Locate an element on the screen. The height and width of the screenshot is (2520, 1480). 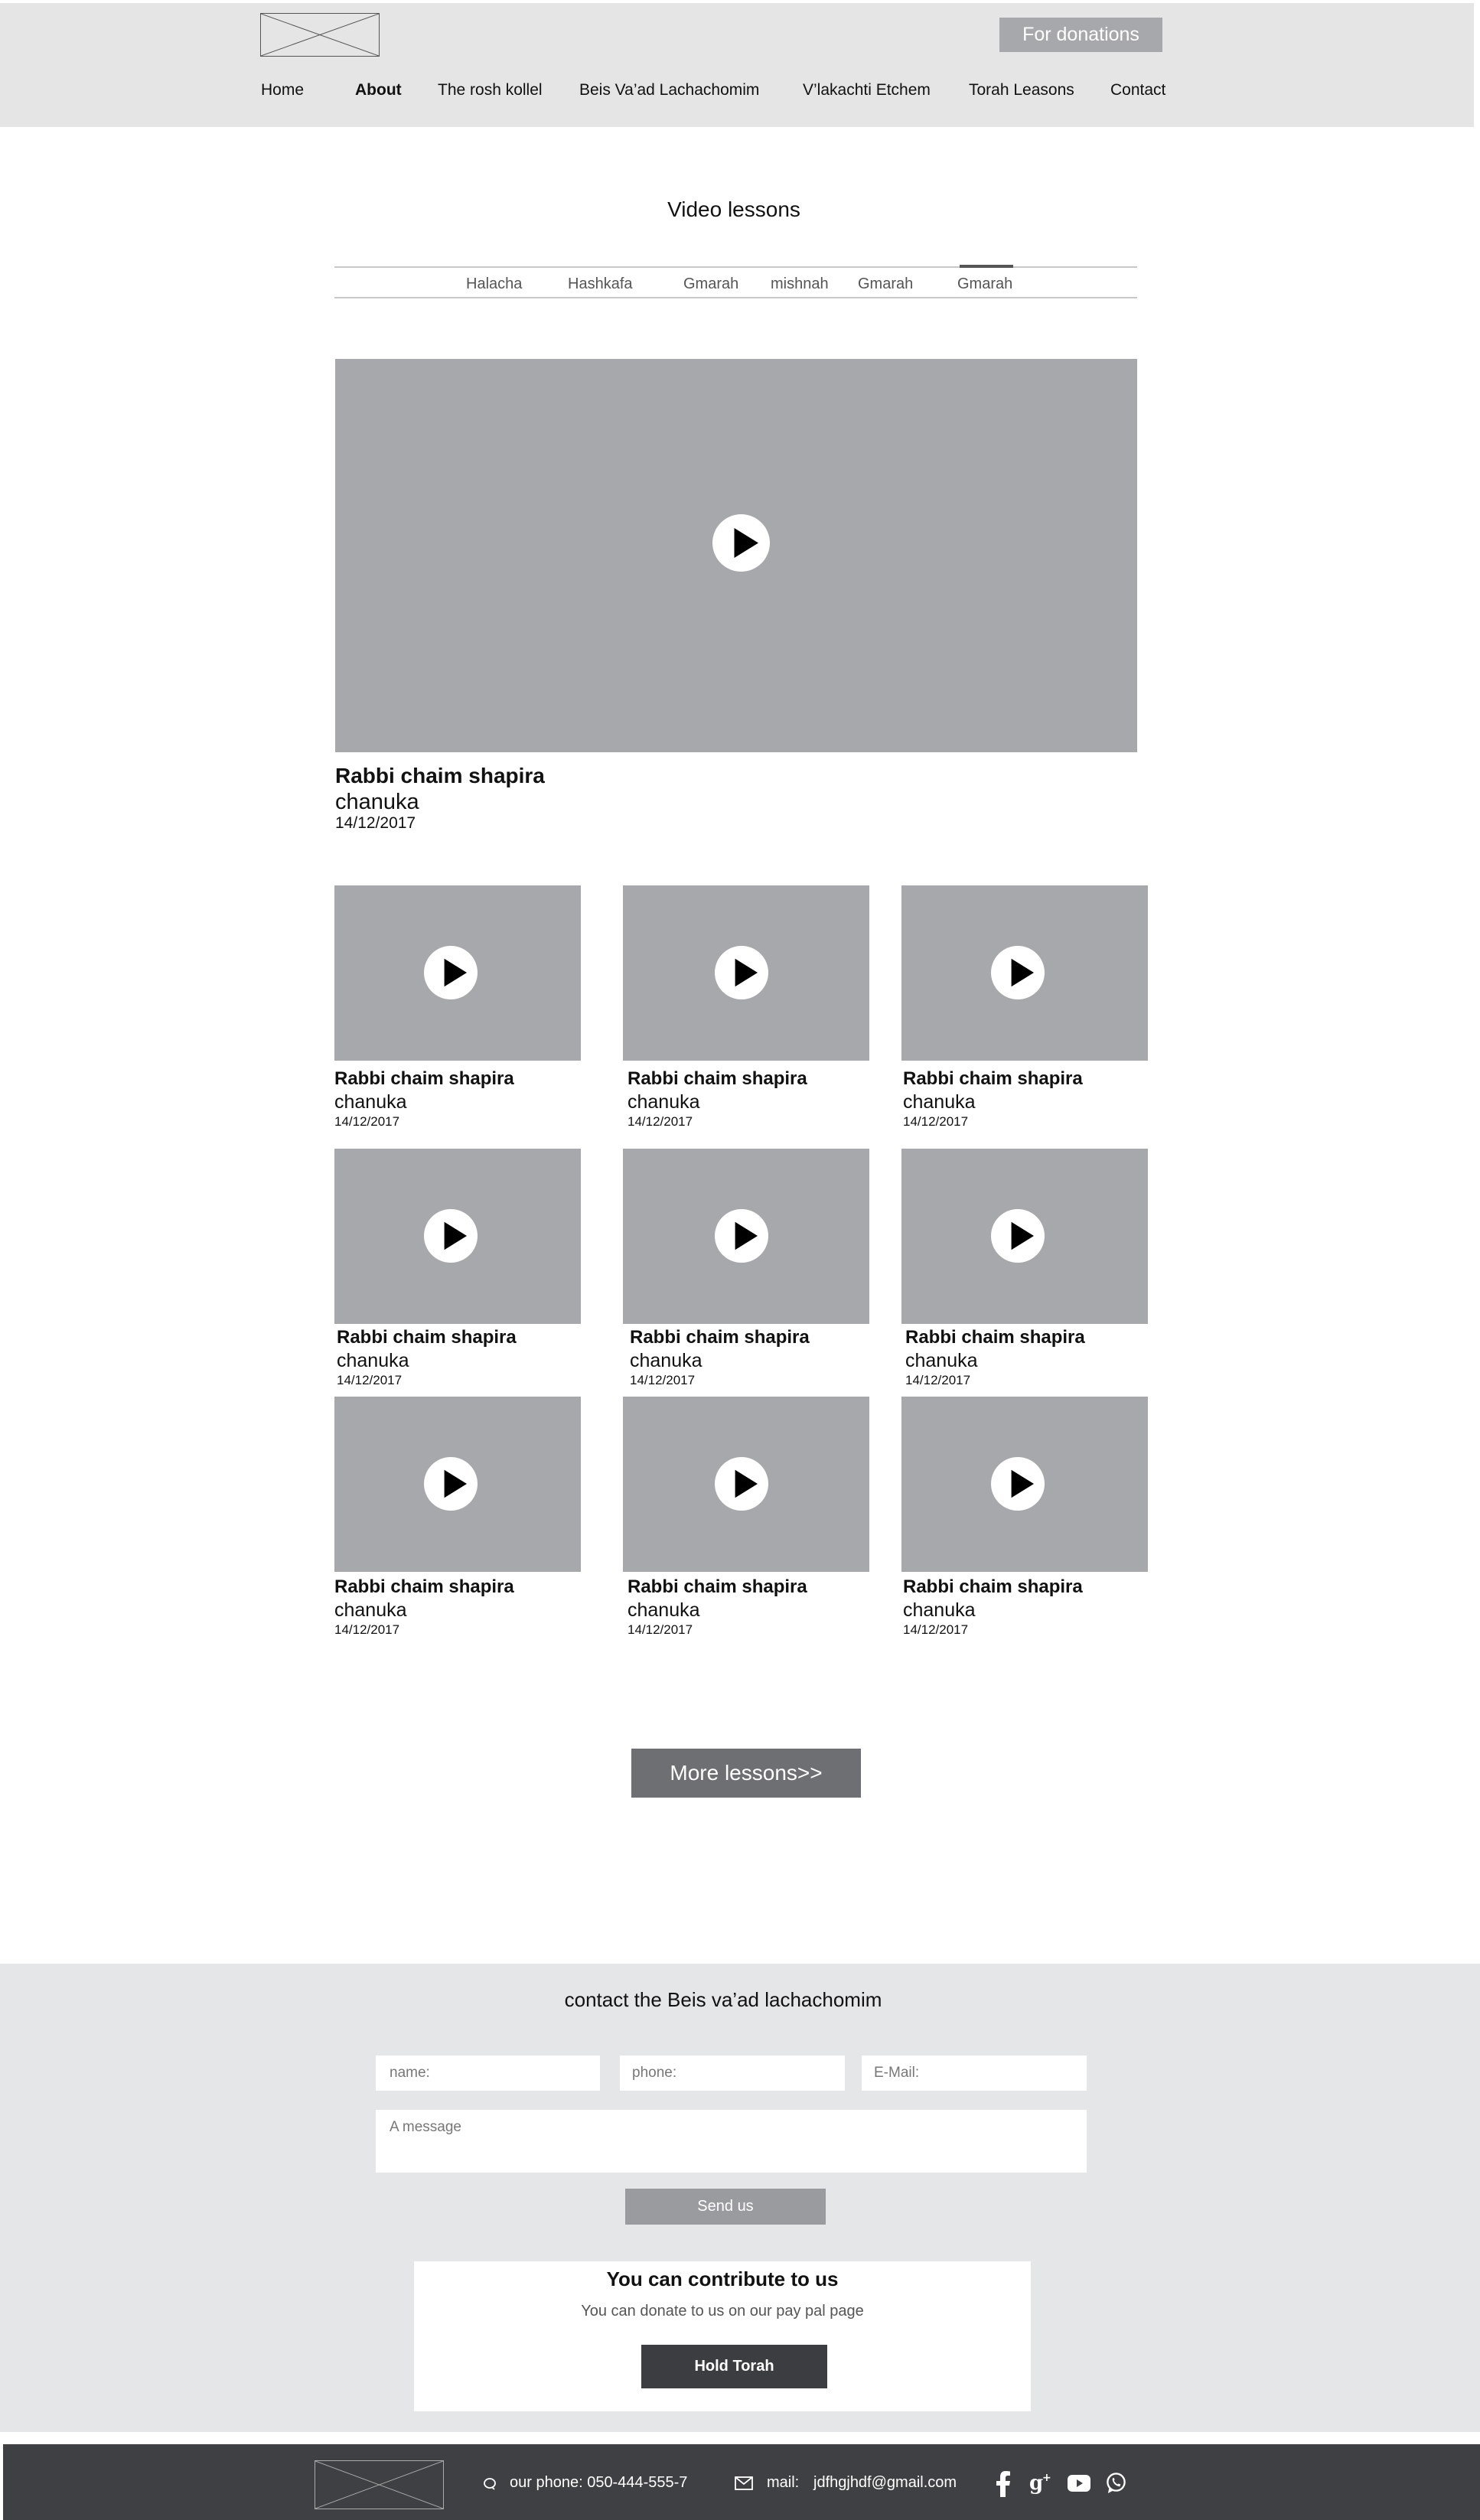
footer-mail-label: mail: is located at coordinates (784, 2482).